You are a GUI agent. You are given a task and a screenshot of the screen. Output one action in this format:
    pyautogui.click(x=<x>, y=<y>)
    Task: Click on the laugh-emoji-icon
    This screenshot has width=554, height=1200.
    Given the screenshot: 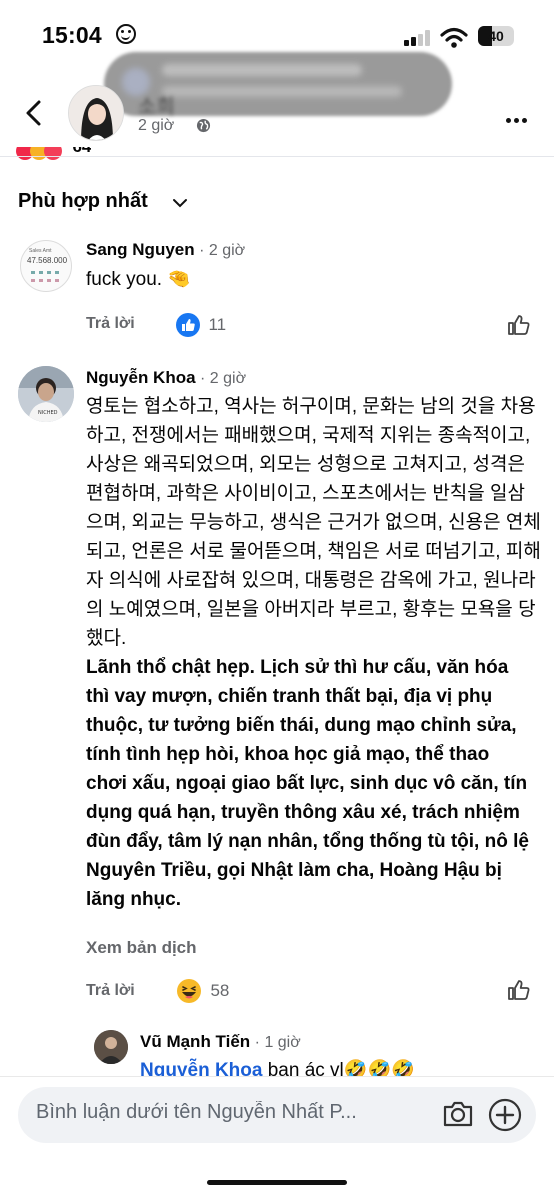 What is the action you would take?
    pyautogui.click(x=189, y=991)
    